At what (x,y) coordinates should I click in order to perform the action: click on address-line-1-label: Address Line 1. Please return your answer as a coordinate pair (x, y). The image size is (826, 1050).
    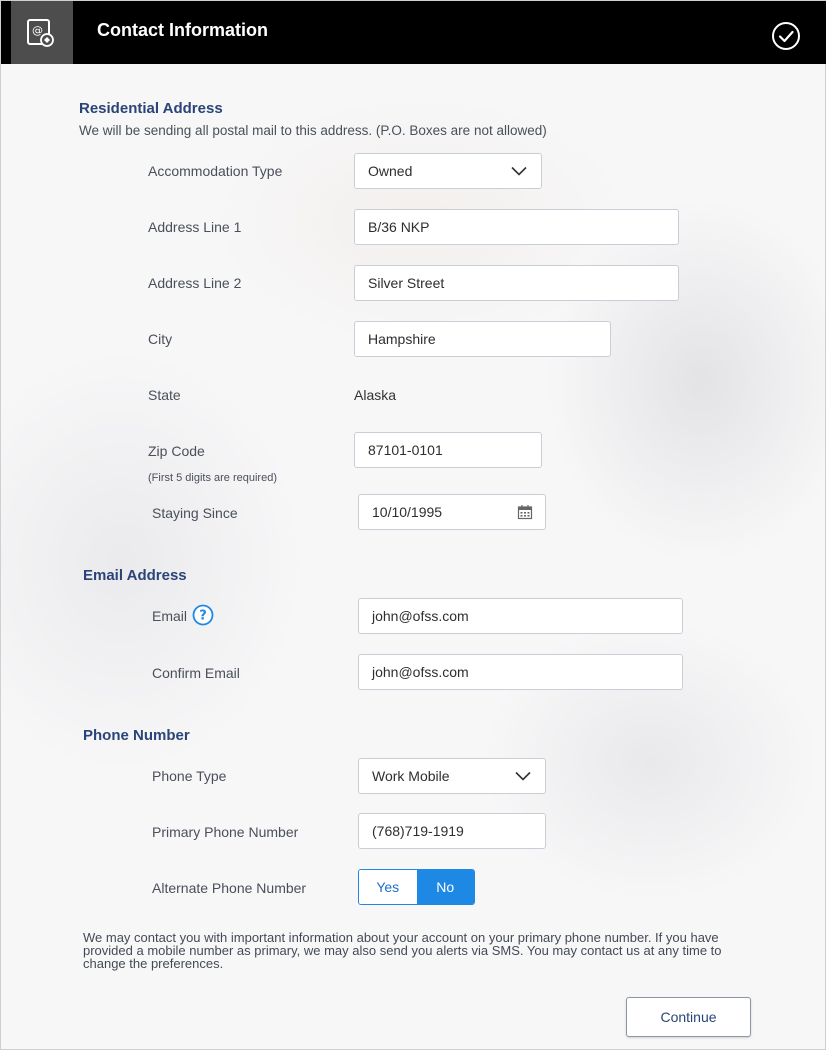
    Looking at the image, I should click on (195, 227).